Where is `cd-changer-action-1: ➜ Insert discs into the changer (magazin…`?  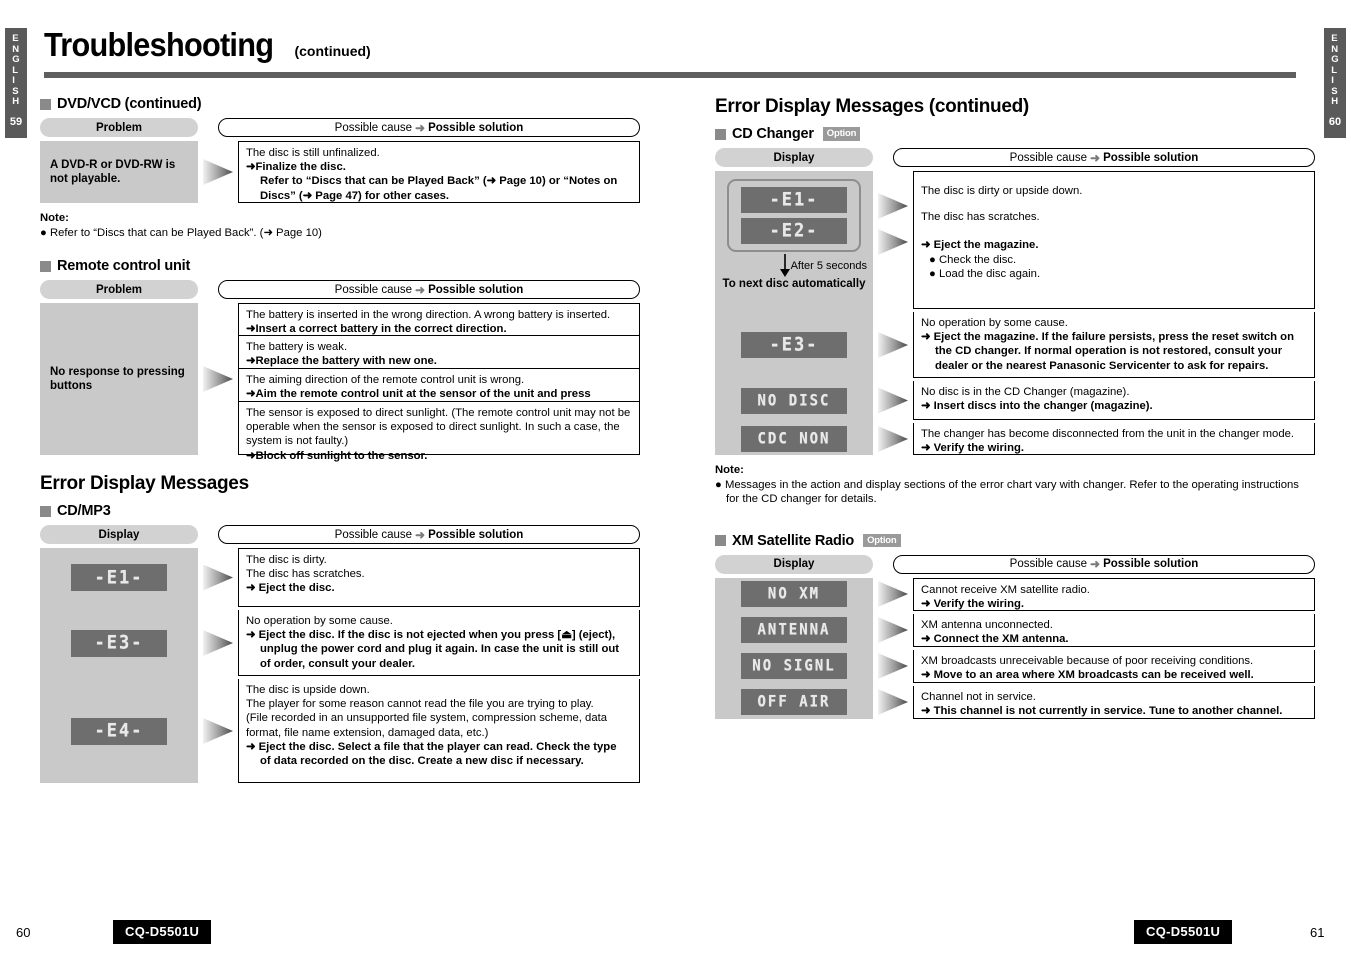
cd-changer-action-1: ➜ Insert discs into the changer (magazin… is located at coordinates (1037, 406).